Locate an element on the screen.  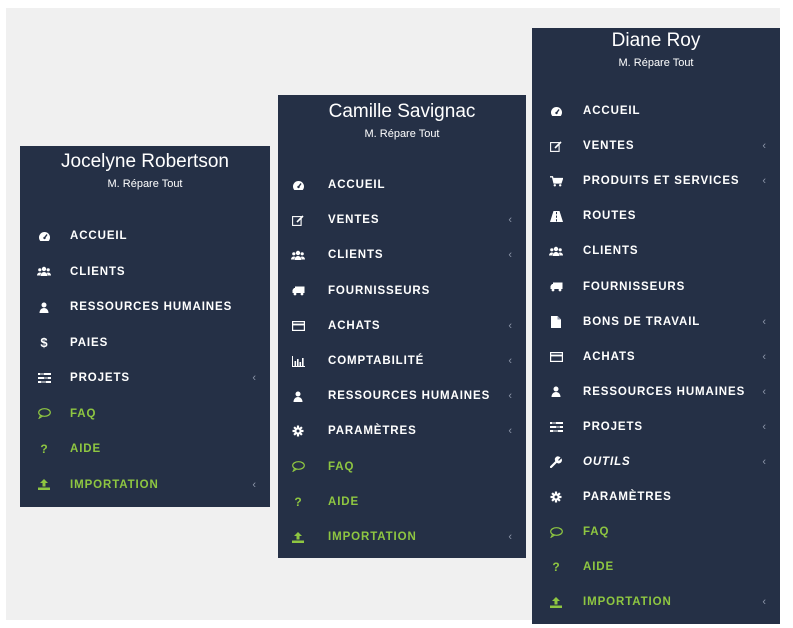
user-name: Jocelyne Robertson is located at coordinates (145, 161).